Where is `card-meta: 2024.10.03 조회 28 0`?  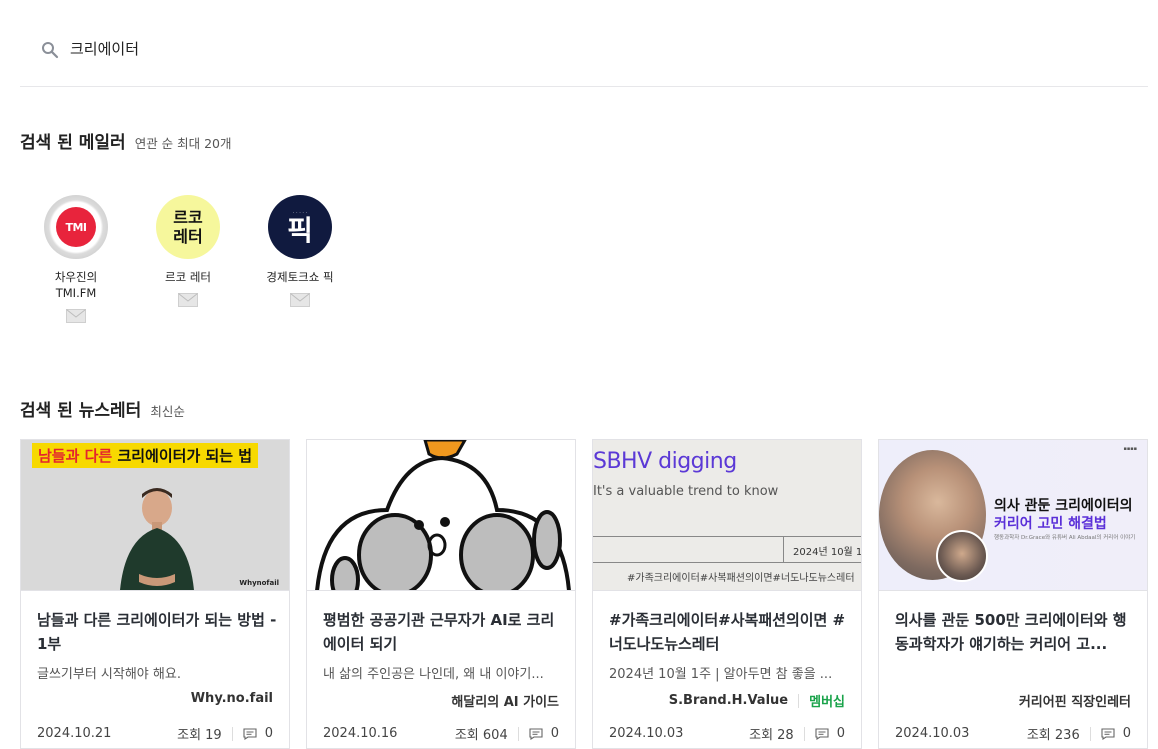 card-meta: 2024.10.03 조회 28 0 is located at coordinates (727, 733).